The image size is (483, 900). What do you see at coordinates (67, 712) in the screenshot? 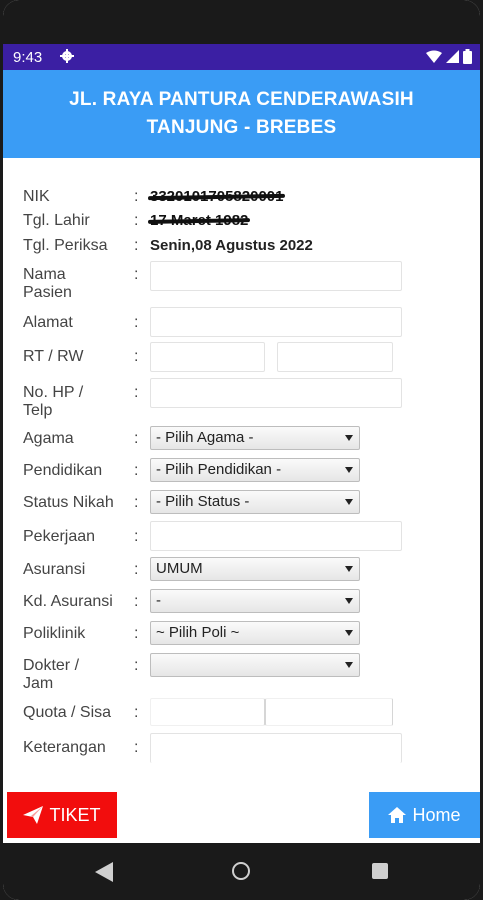
I see `quota-sisa-label: Quota / Sisa` at bounding box center [67, 712].